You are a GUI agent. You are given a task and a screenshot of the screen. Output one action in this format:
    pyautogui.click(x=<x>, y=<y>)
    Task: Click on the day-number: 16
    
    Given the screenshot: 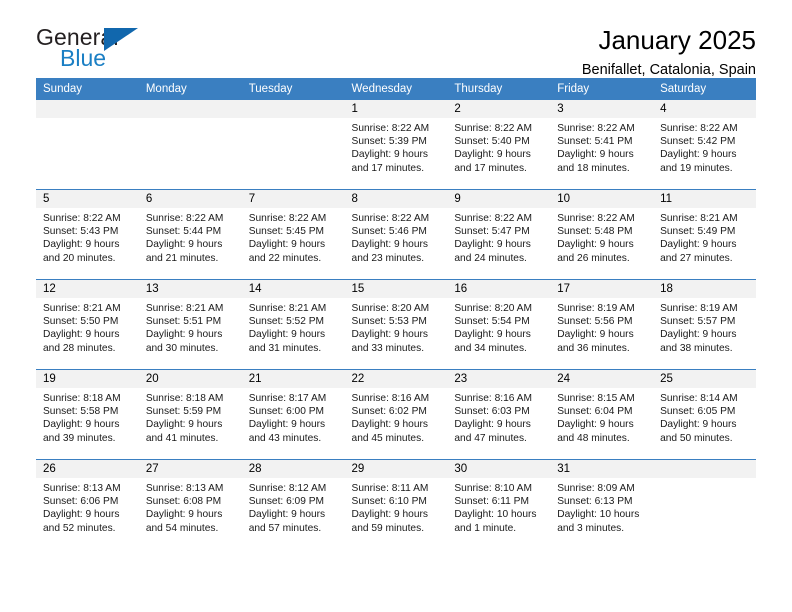 What is the action you would take?
    pyautogui.click(x=499, y=289)
    